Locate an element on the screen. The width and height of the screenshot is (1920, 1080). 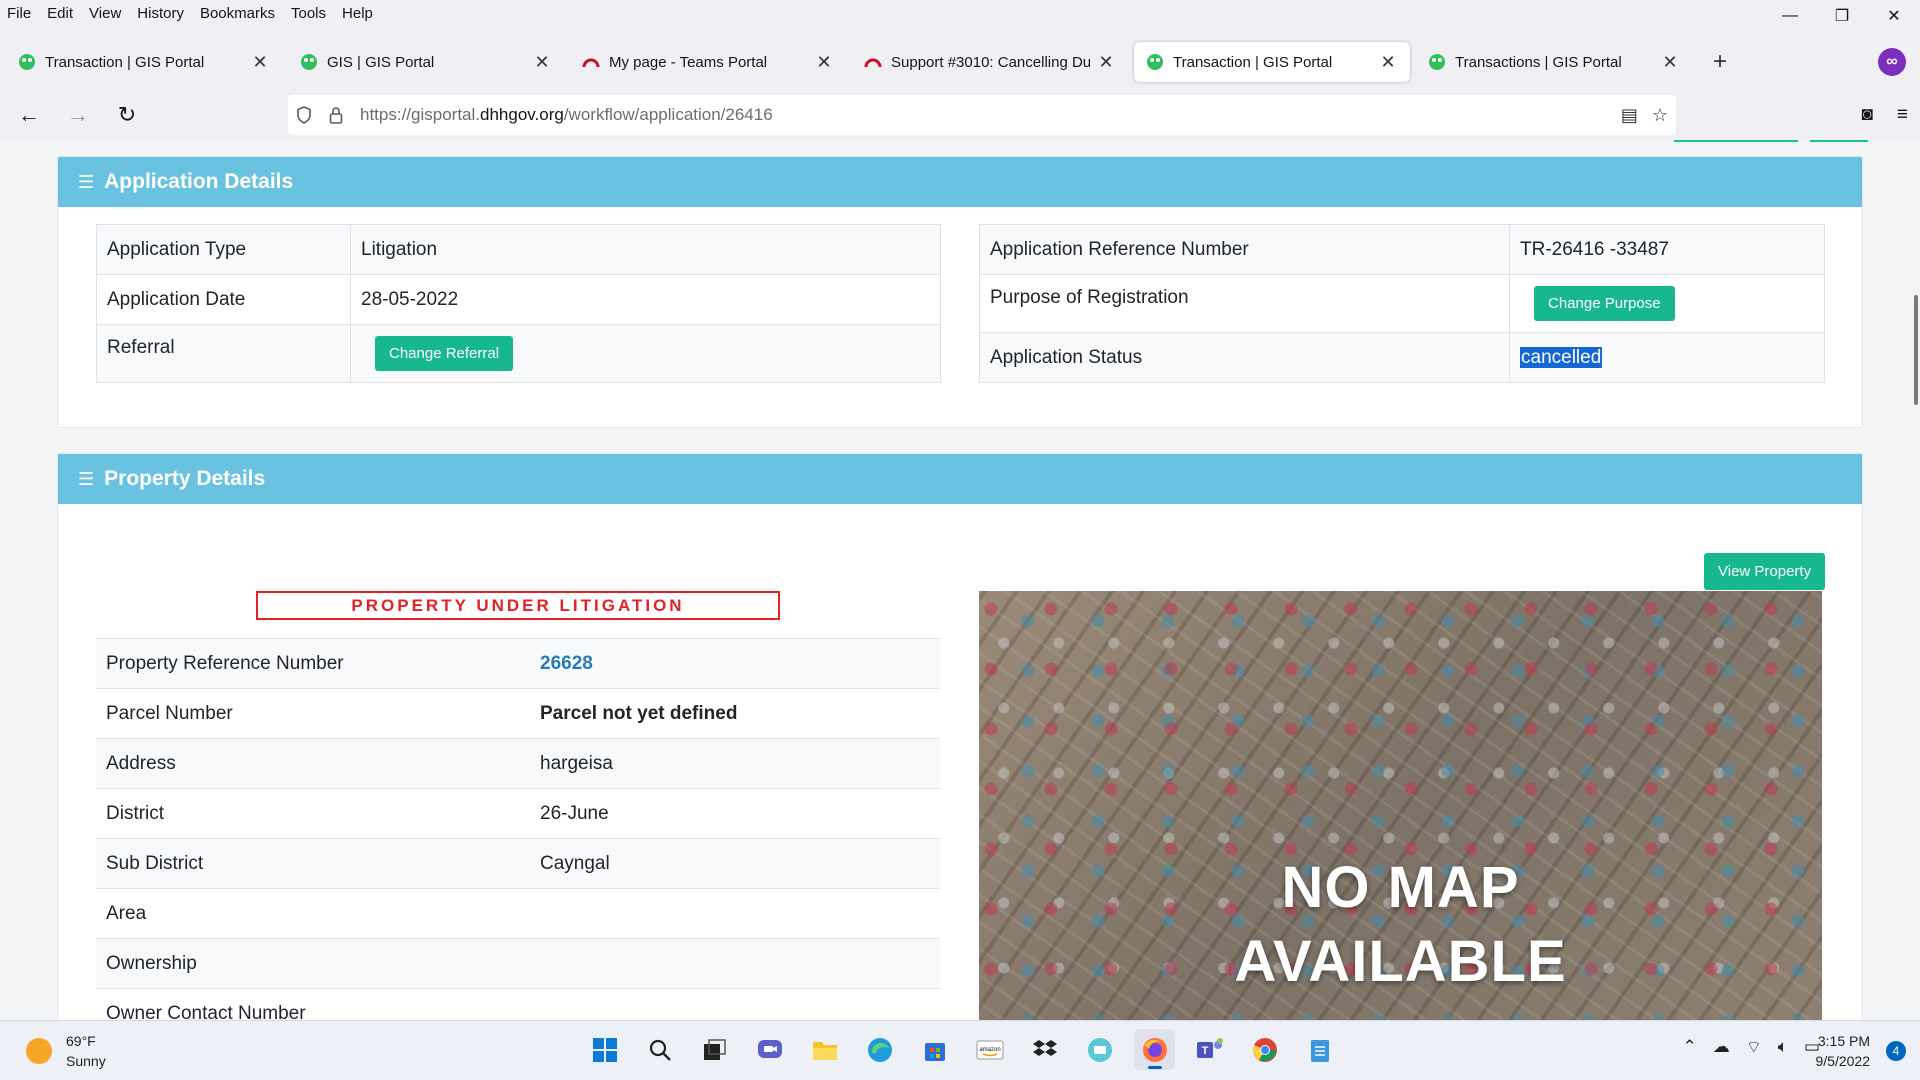
taskbar-apps: amazon T is located at coordinates (962, 1049).